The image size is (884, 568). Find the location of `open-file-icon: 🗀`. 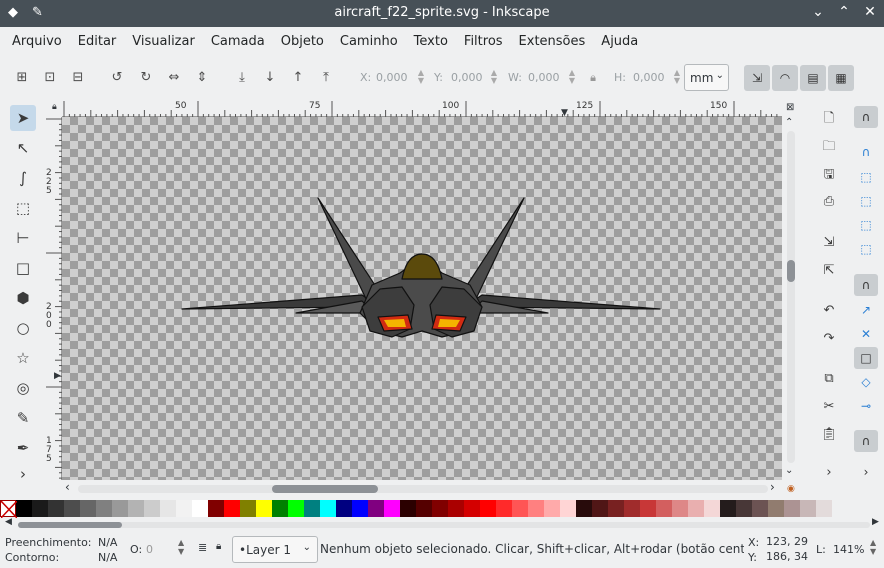

open-file-icon: 🗀 is located at coordinates (829, 147).